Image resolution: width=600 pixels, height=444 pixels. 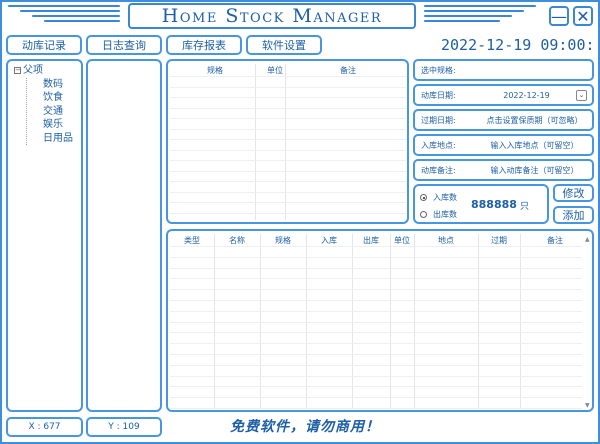 What do you see at coordinates (192, 240) in the screenshot?
I see `record-col-type: 类型` at bounding box center [192, 240].